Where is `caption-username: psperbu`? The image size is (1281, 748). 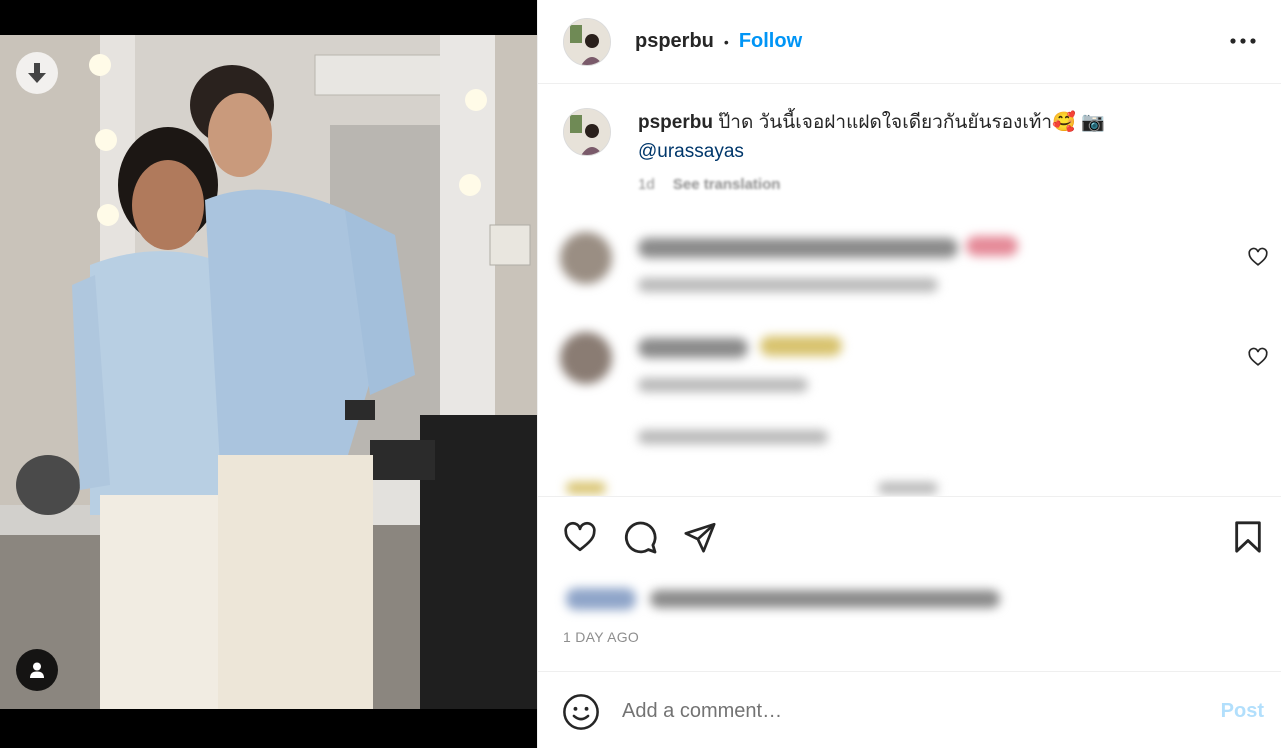
caption-username: psperbu is located at coordinates (675, 122).